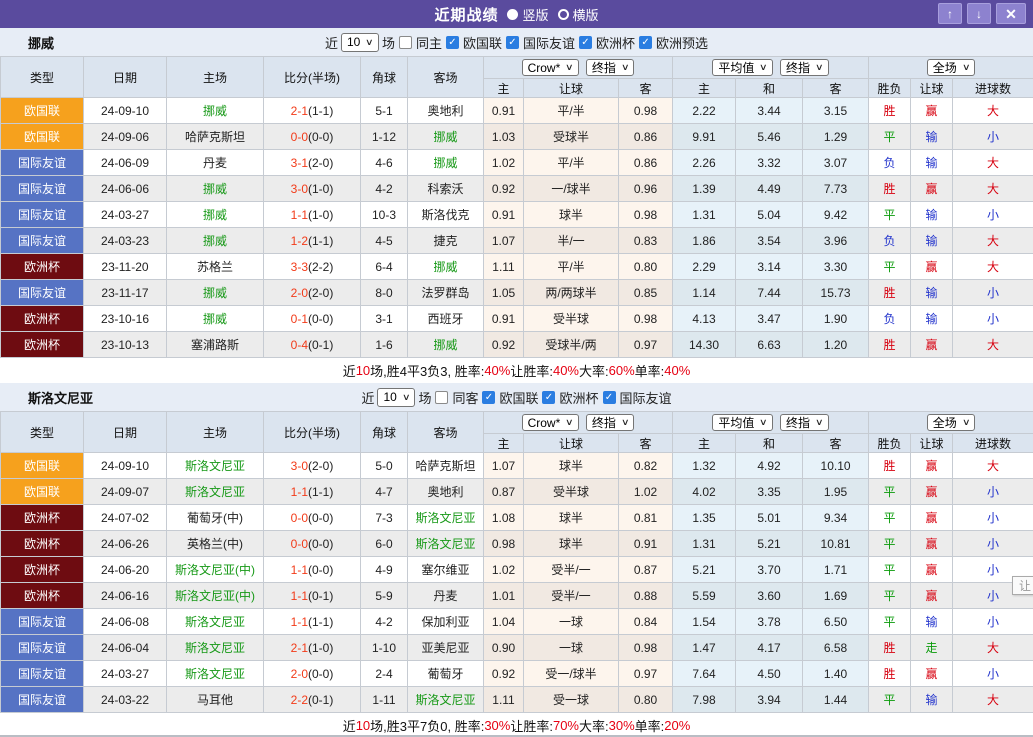 The image size is (1033, 737). I want to click on horizontal-layout-label: 横版, so click(585, 15).